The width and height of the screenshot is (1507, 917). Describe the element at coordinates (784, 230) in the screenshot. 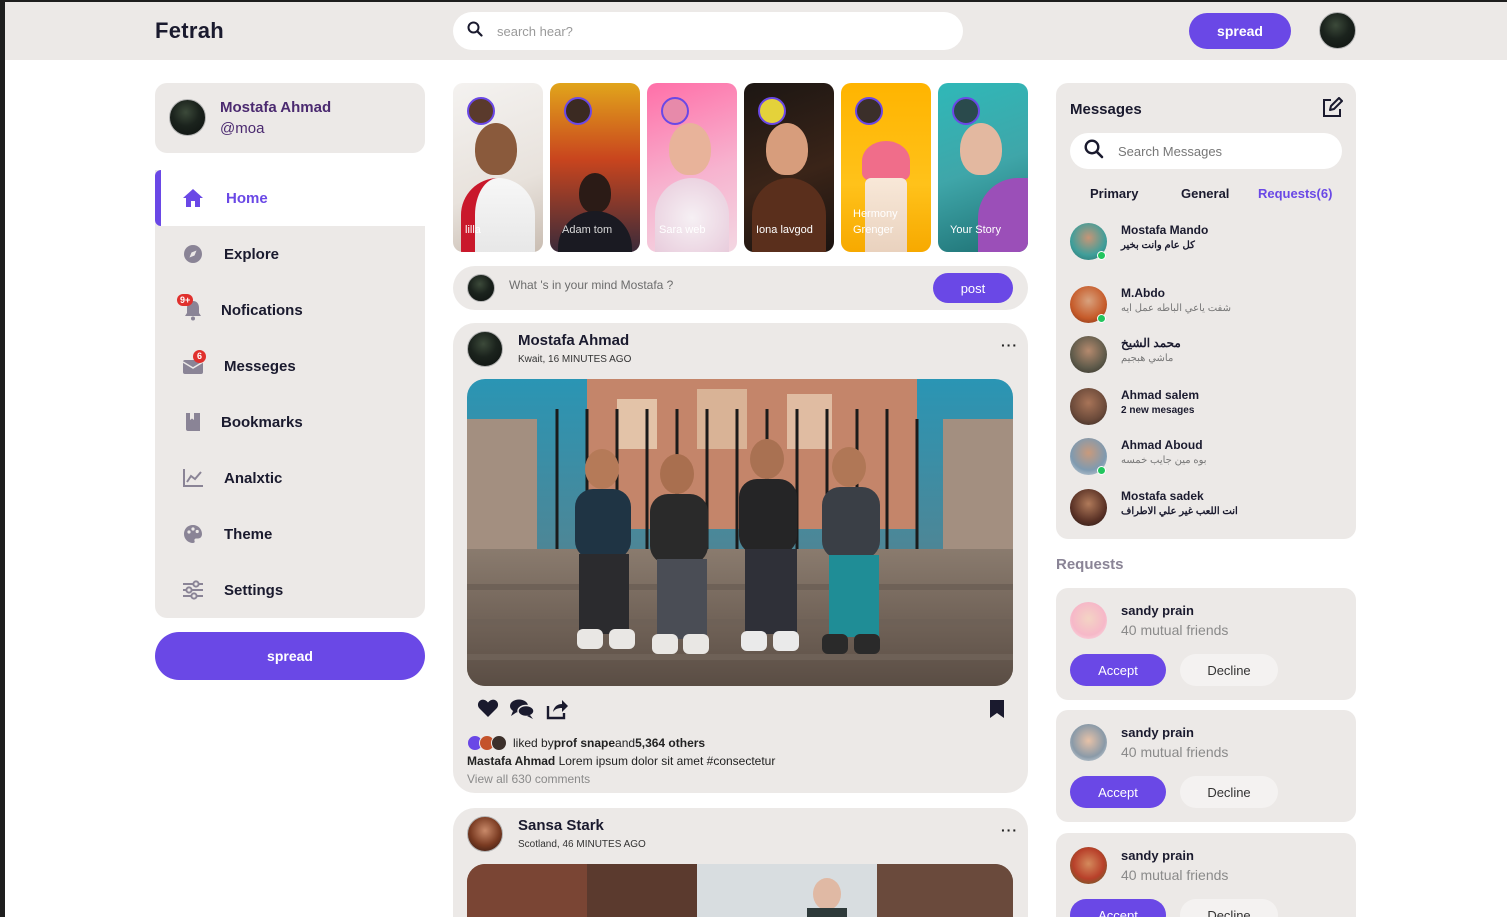

I see `story-name: Iona lavgod` at that location.